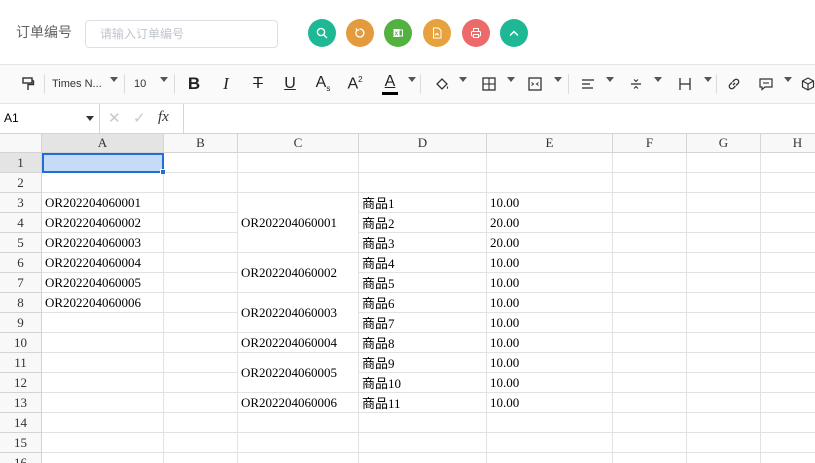 The height and width of the screenshot is (463, 815). Describe the element at coordinates (298, 373) in the screenshot. I see `merged-cell-c11: OR202204060005` at that location.